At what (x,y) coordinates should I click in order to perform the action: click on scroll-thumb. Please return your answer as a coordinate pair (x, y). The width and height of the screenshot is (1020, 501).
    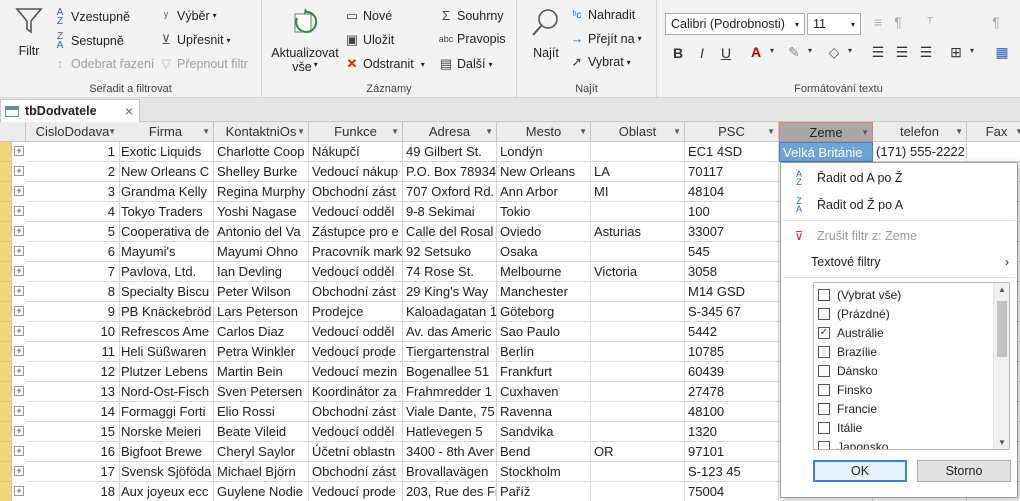
    Looking at the image, I should click on (1002, 329).